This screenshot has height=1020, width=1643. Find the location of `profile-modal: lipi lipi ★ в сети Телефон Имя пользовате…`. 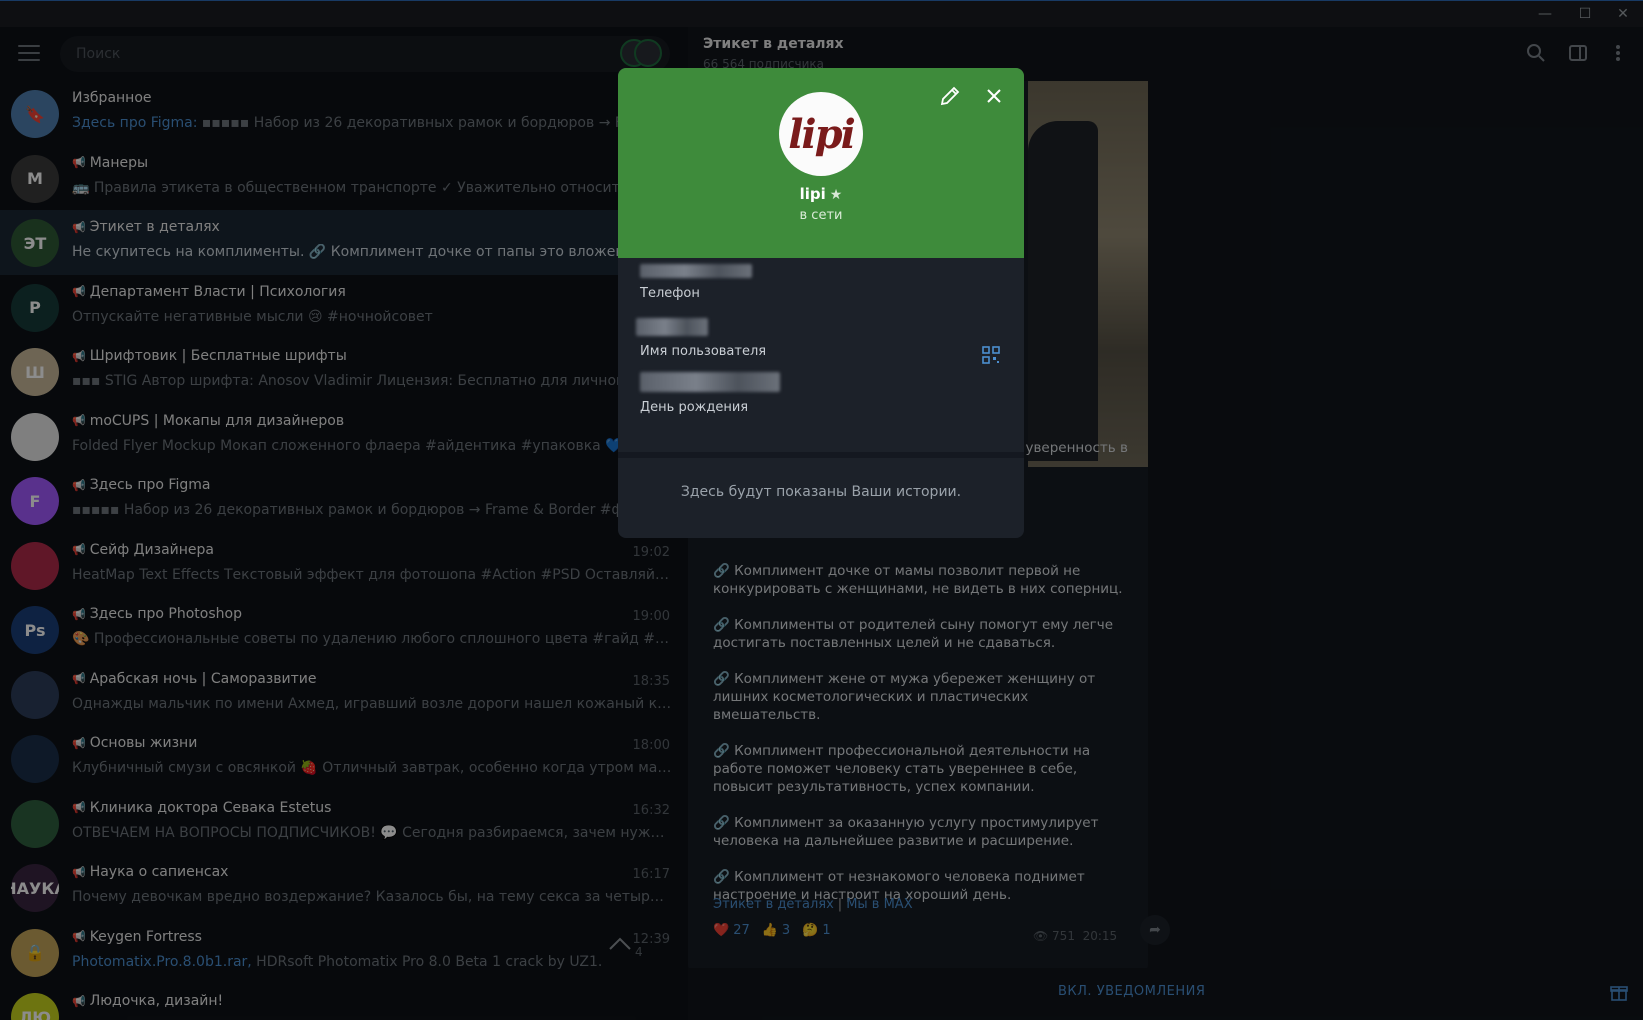

profile-modal: lipi lipi ★ в сети Телефон Имя пользовате… is located at coordinates (821, 303).